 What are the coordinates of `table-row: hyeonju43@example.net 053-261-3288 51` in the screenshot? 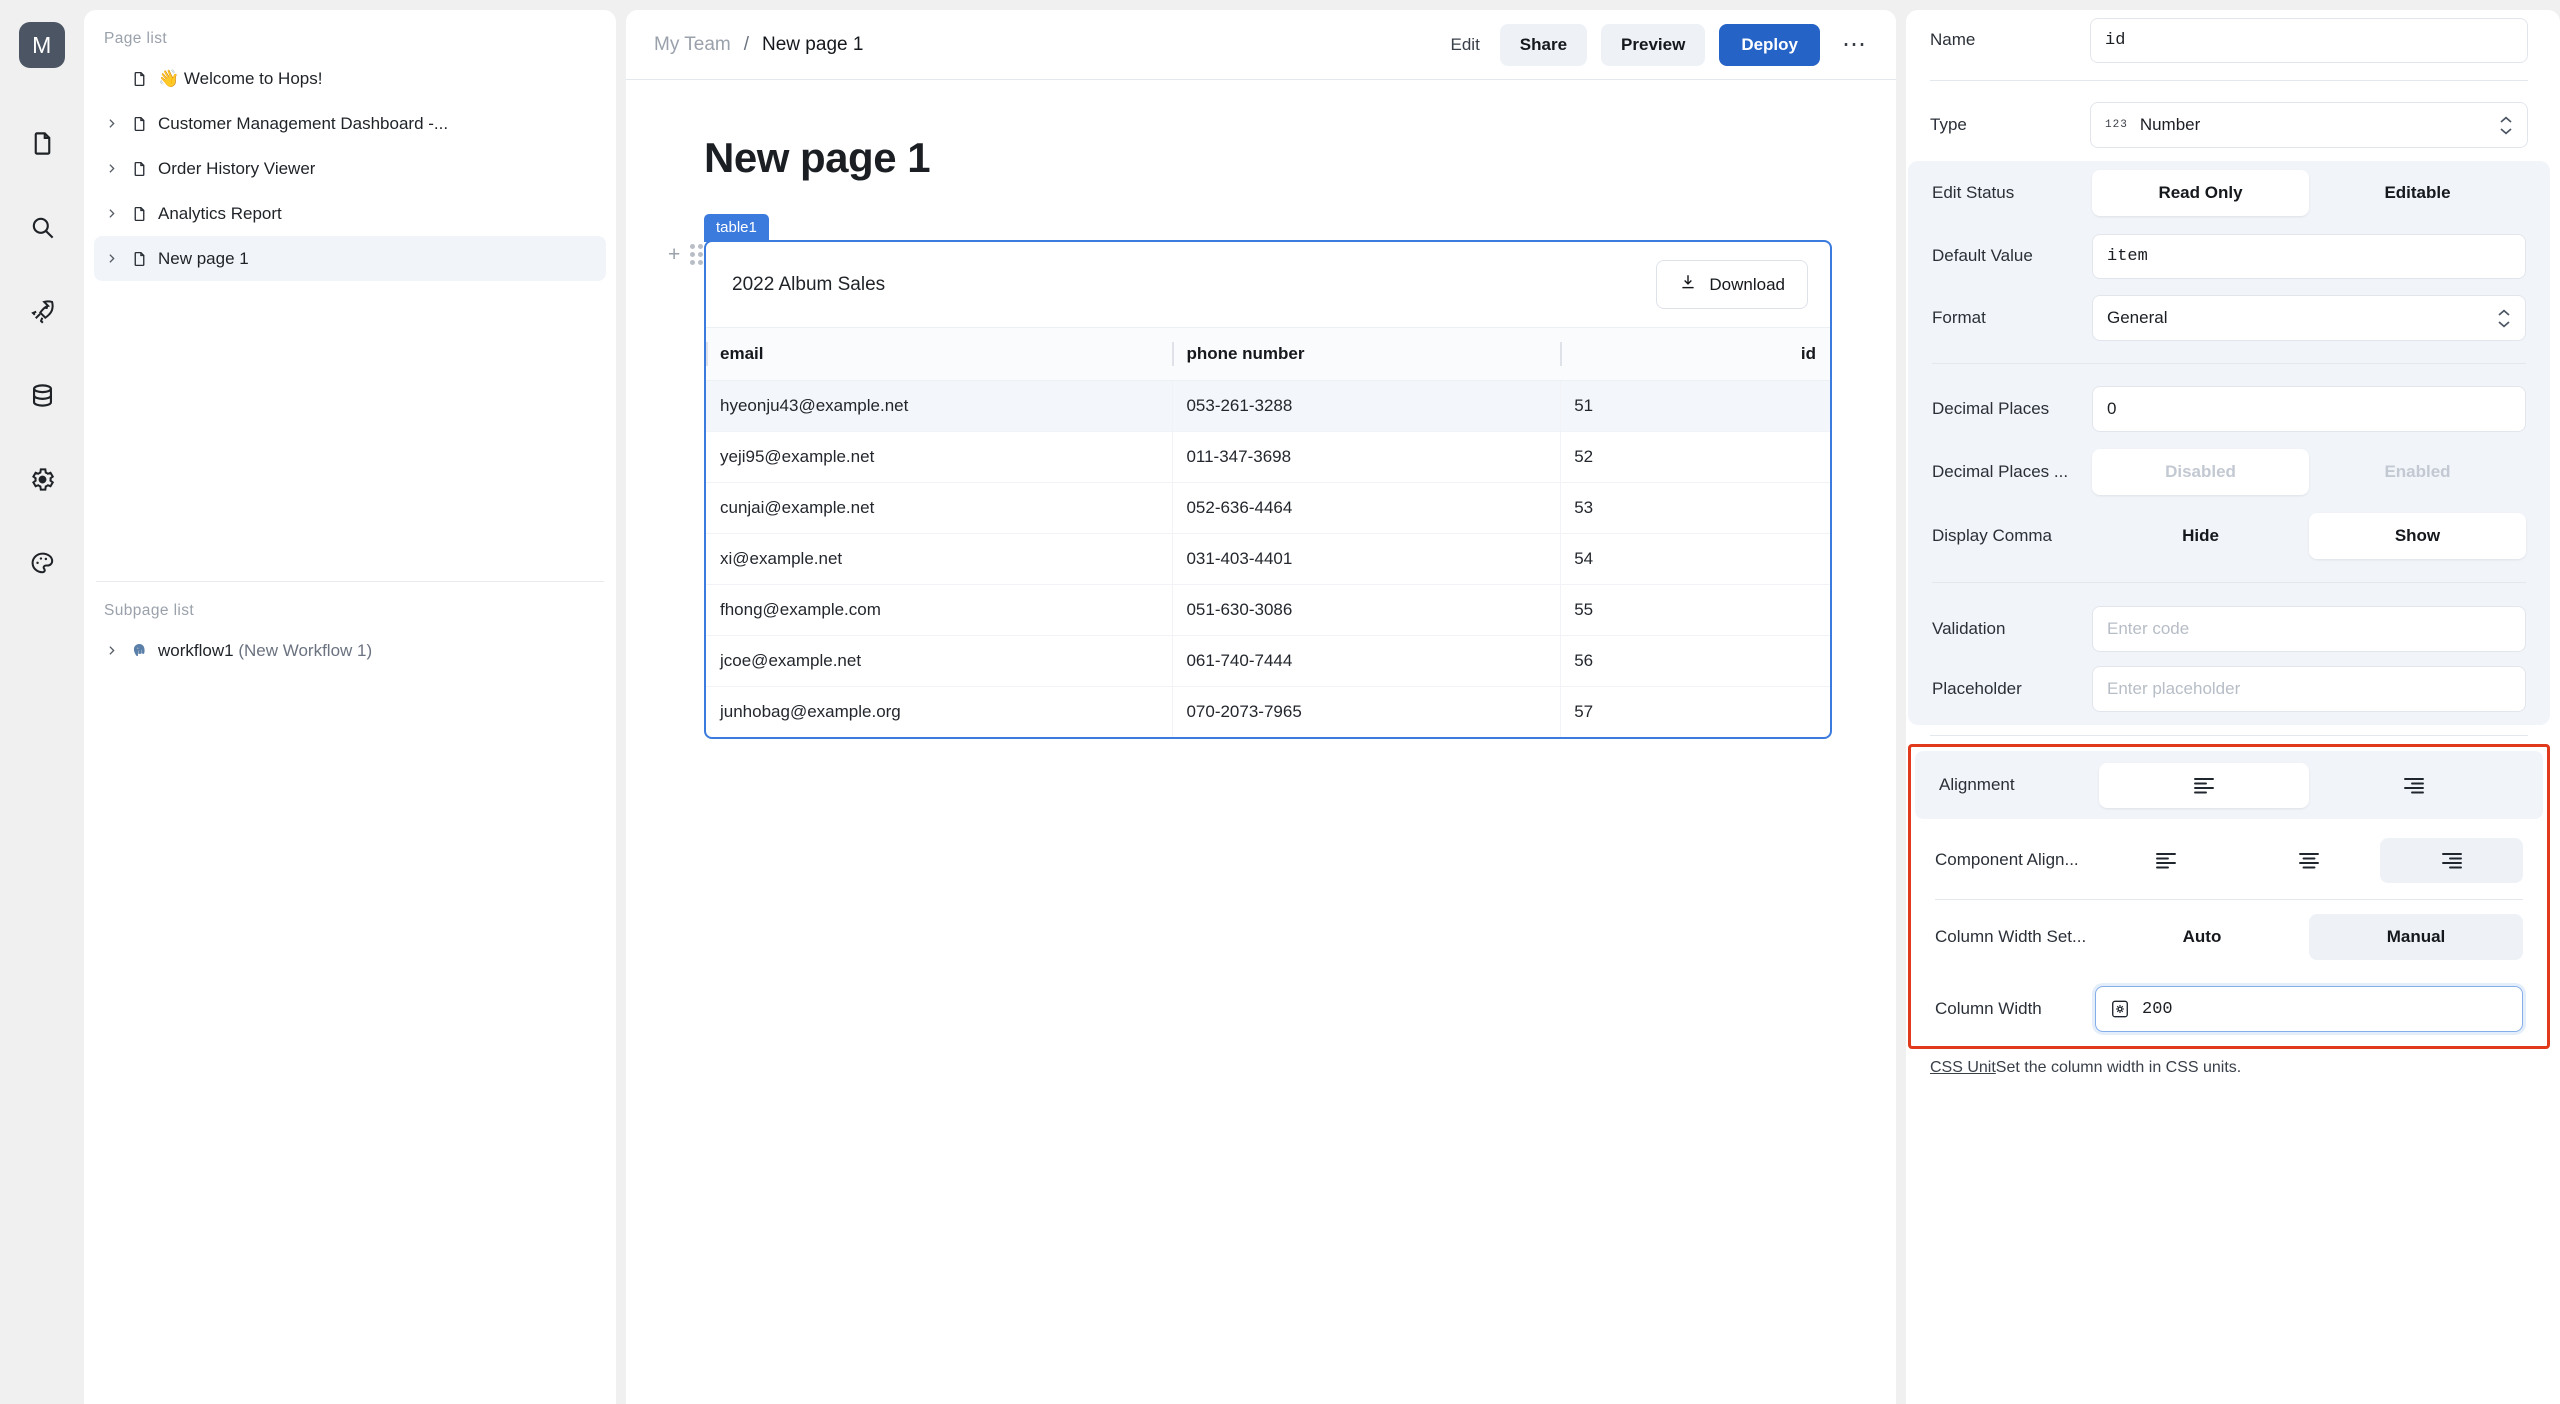 It's located at (1268, 406).